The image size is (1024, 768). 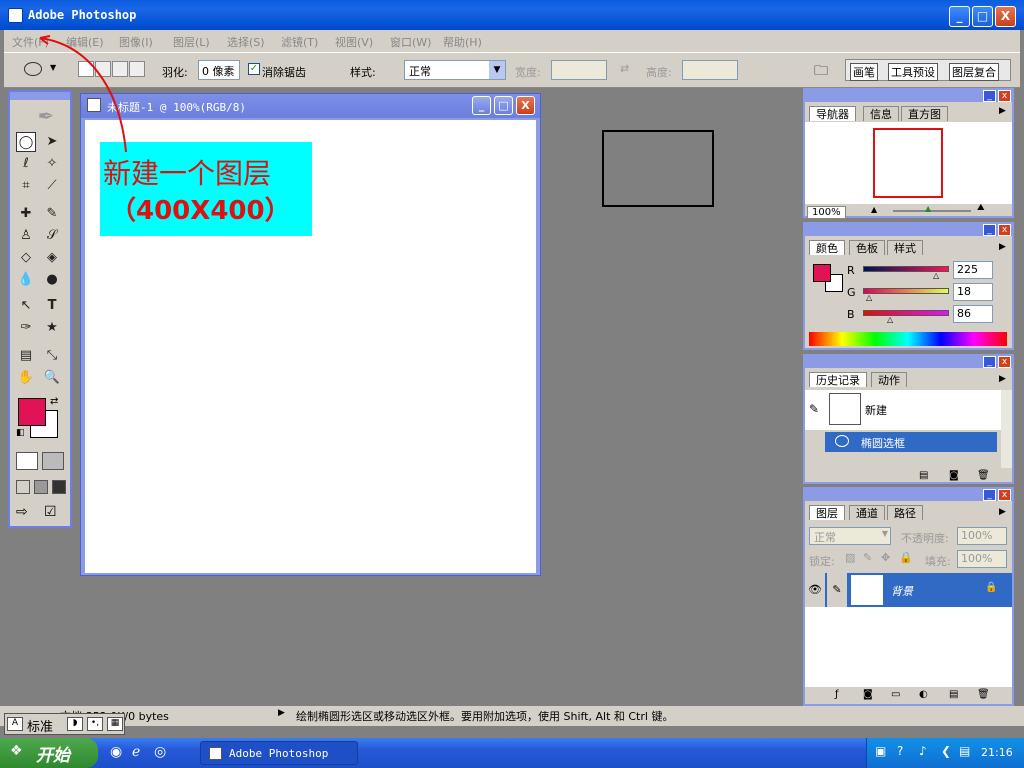 I want to click on tab-navigator: 导航器, so click(x=832, y=113).